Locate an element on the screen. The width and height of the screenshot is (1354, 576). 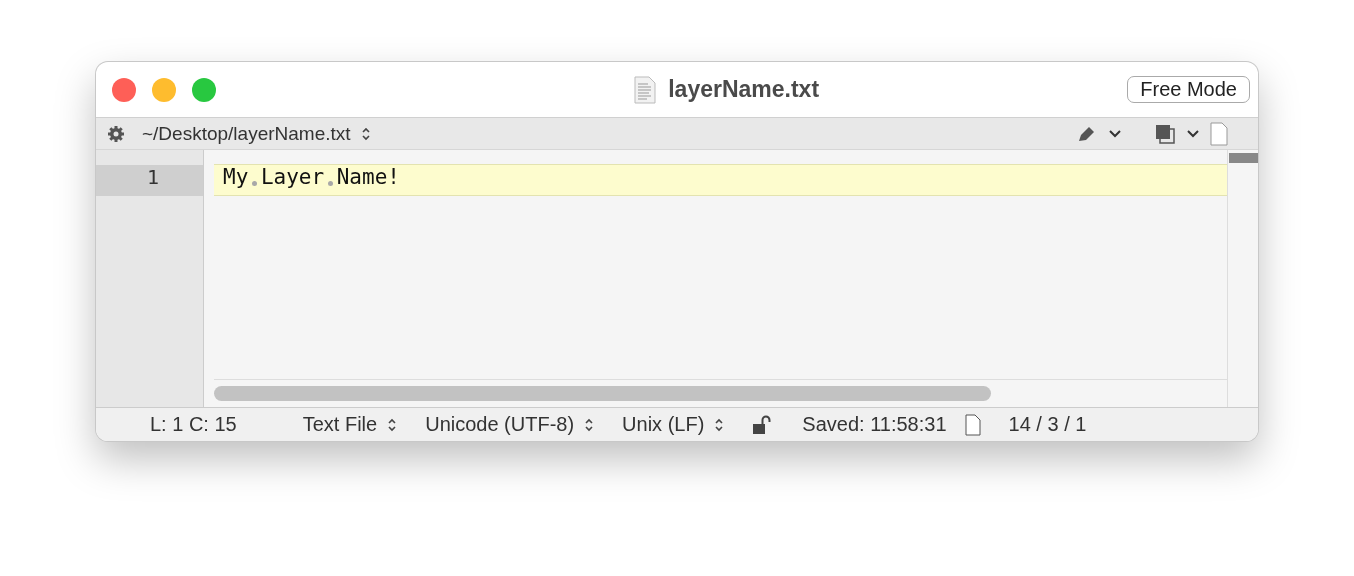
saved-time: Saved: 11:58:31 is located at coordinates (874, 424).